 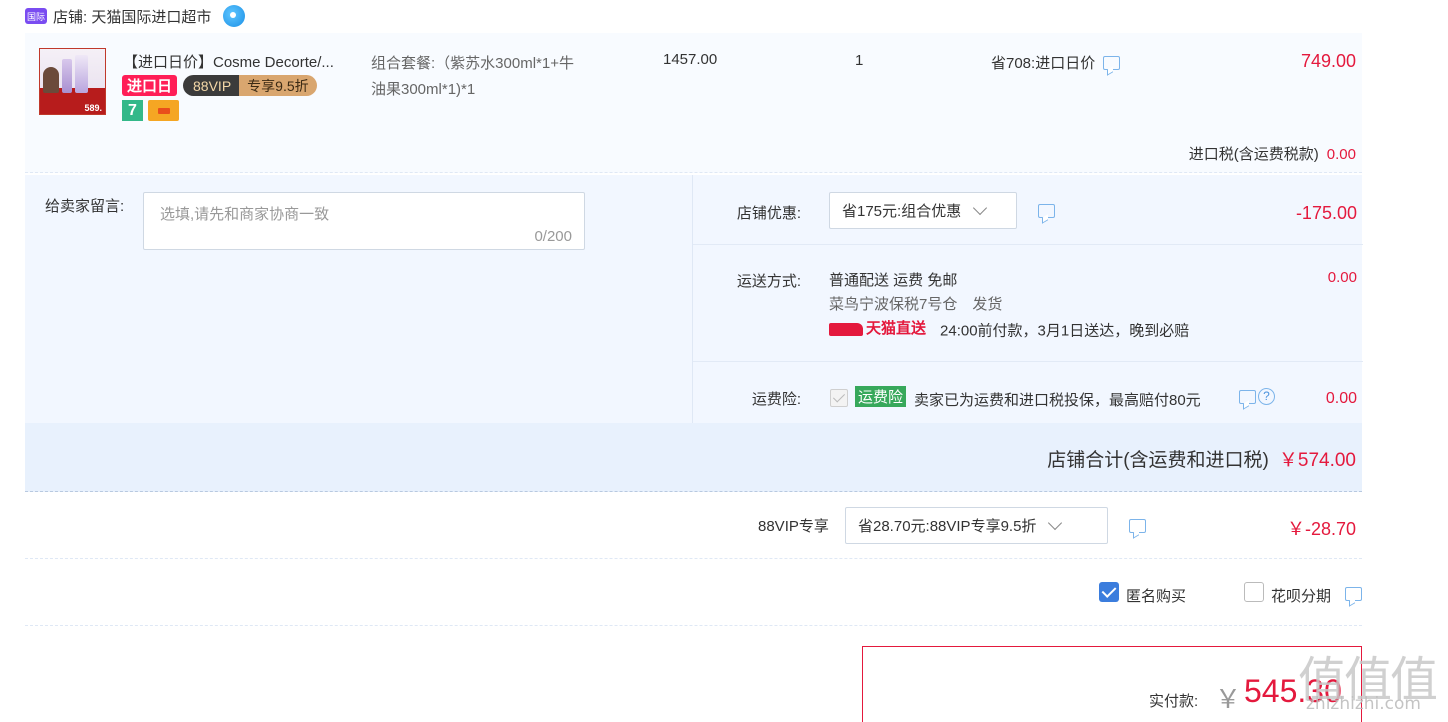 I want to click on store-promo-selected: 省175元:组合优惠, so click(x=902, y=211).